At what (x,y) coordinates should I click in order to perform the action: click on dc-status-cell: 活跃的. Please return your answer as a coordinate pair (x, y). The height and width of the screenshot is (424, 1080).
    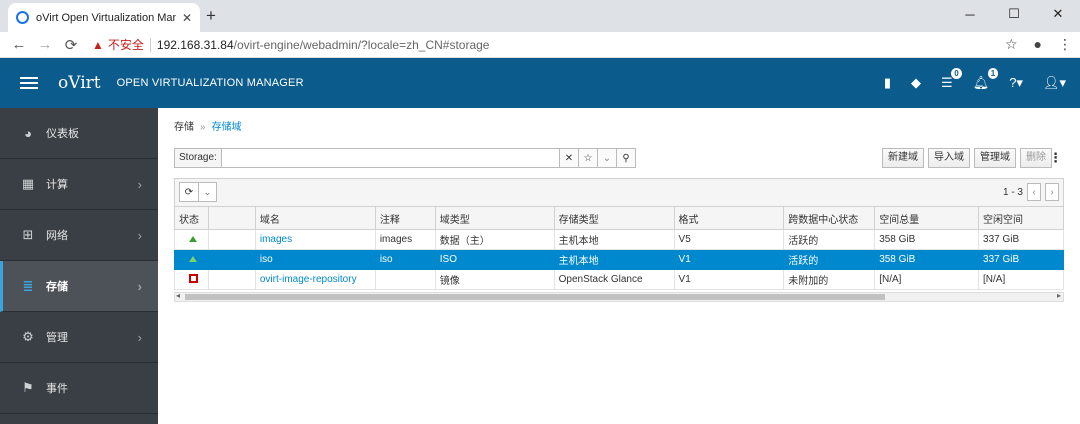
    Looking at the image, I should click on (829, 239).